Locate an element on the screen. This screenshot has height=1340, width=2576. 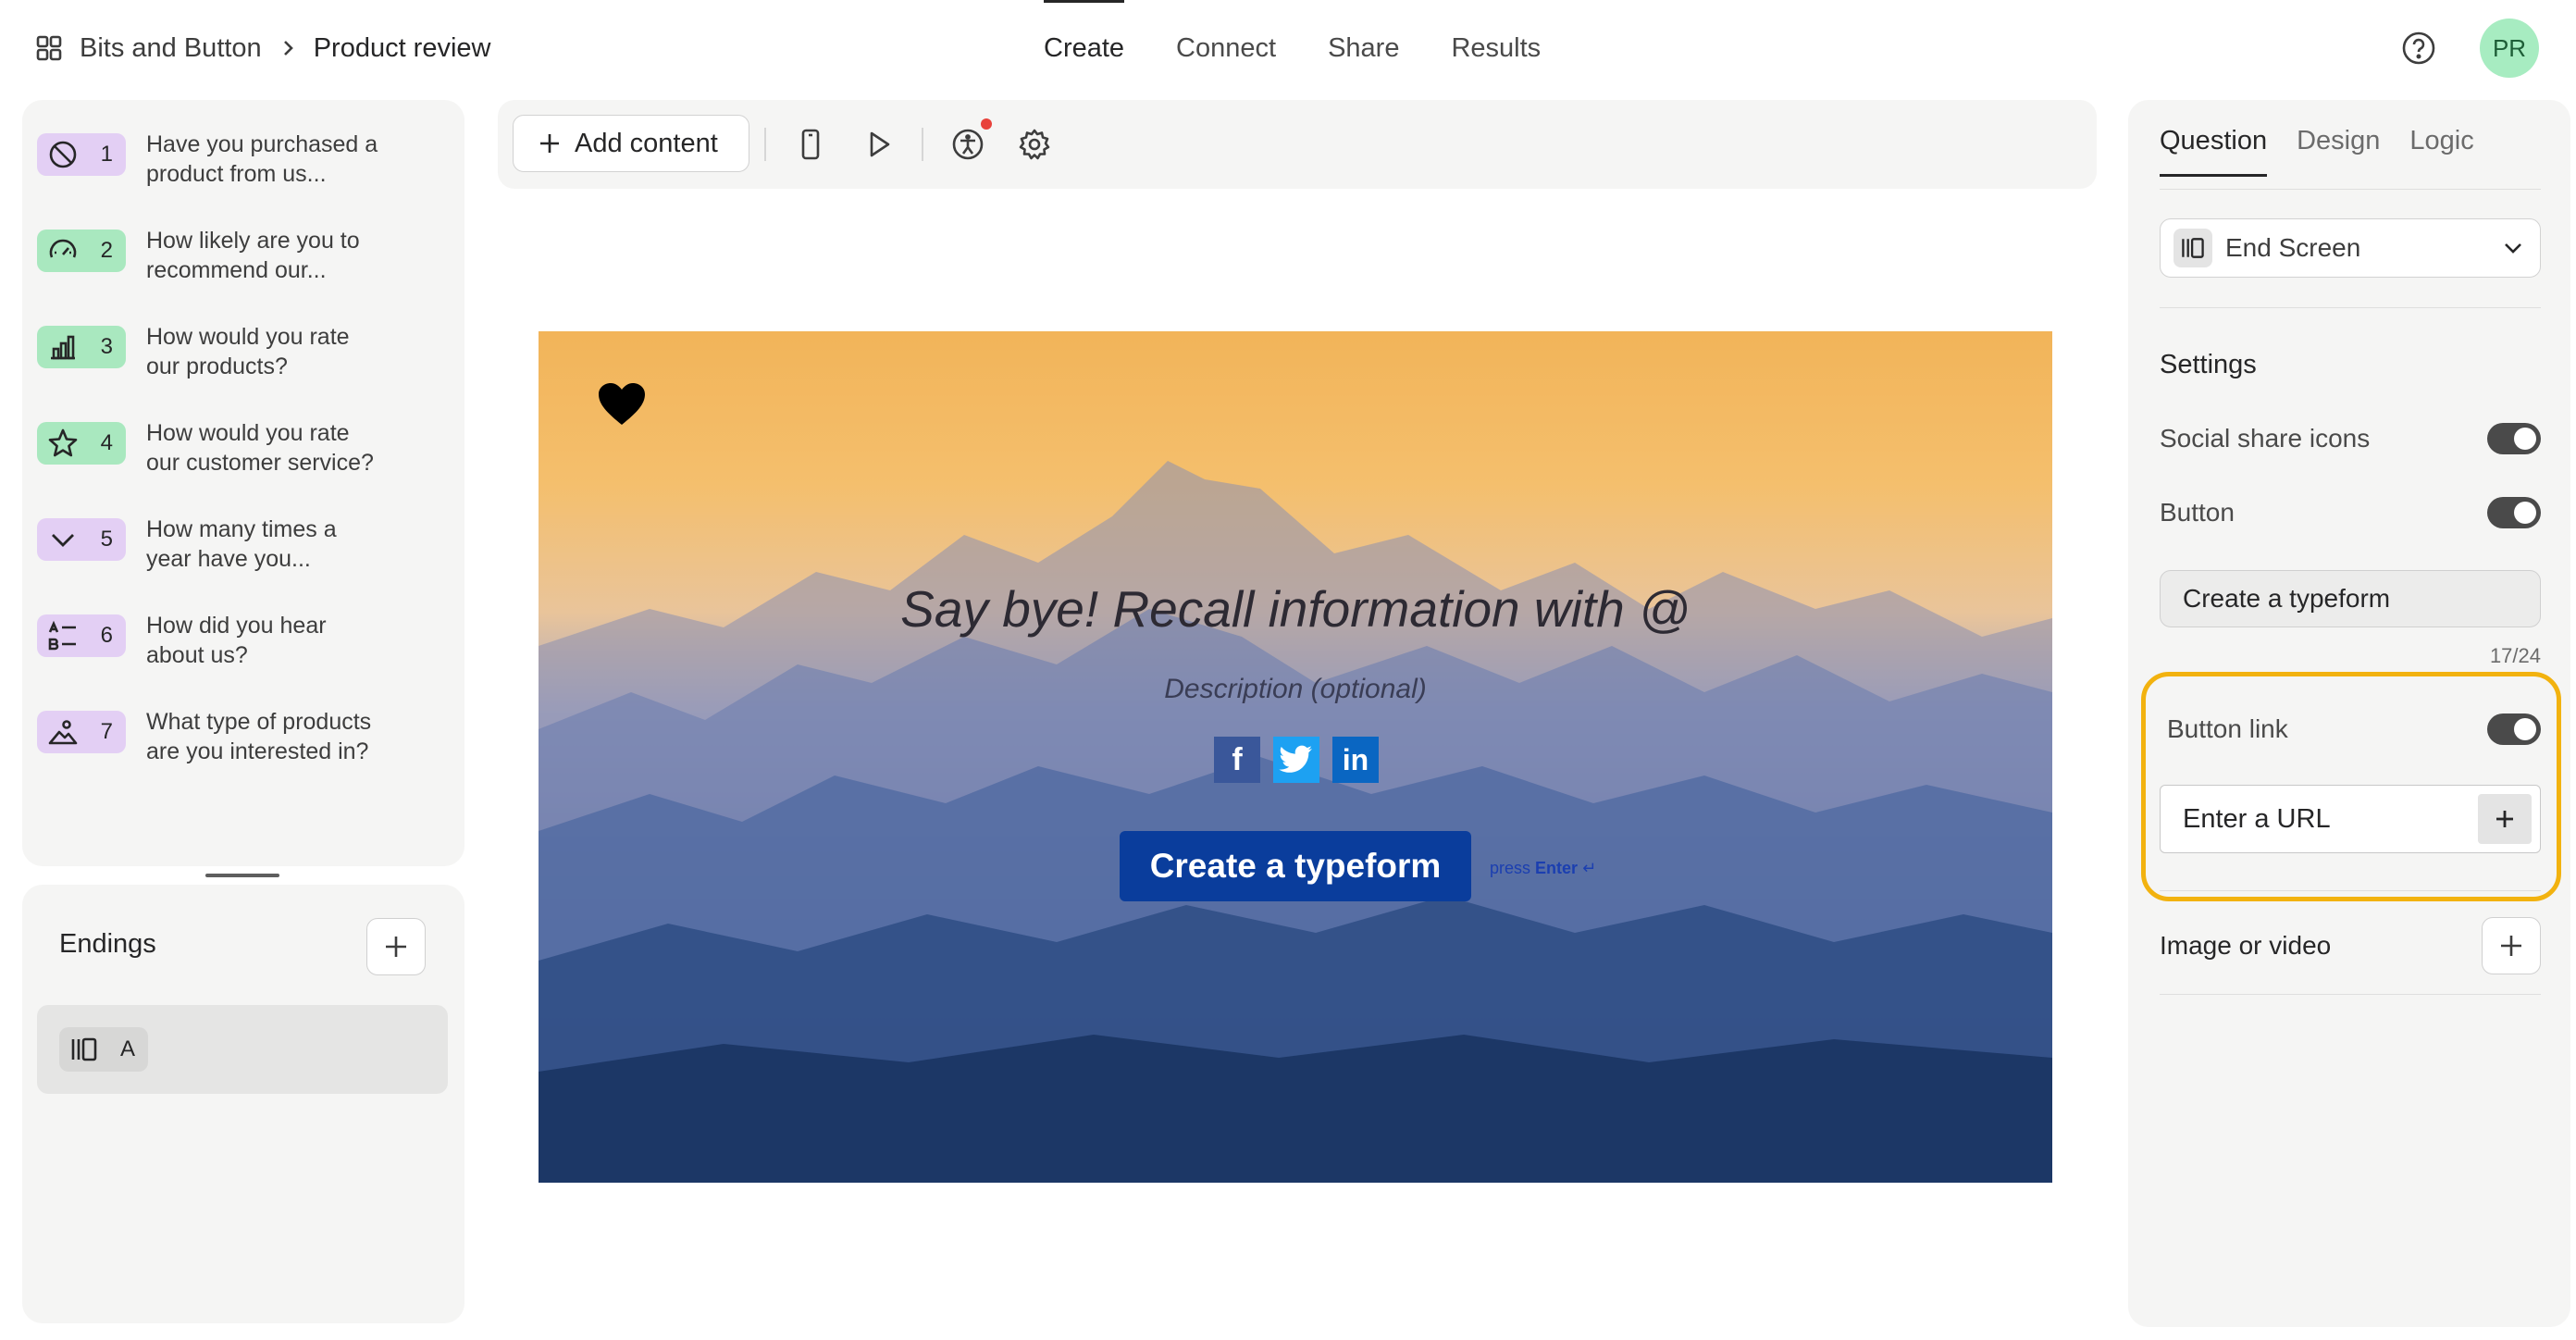
end-screen-title: Say bye! Recall information with @ is located at coordinates (1295, 609).